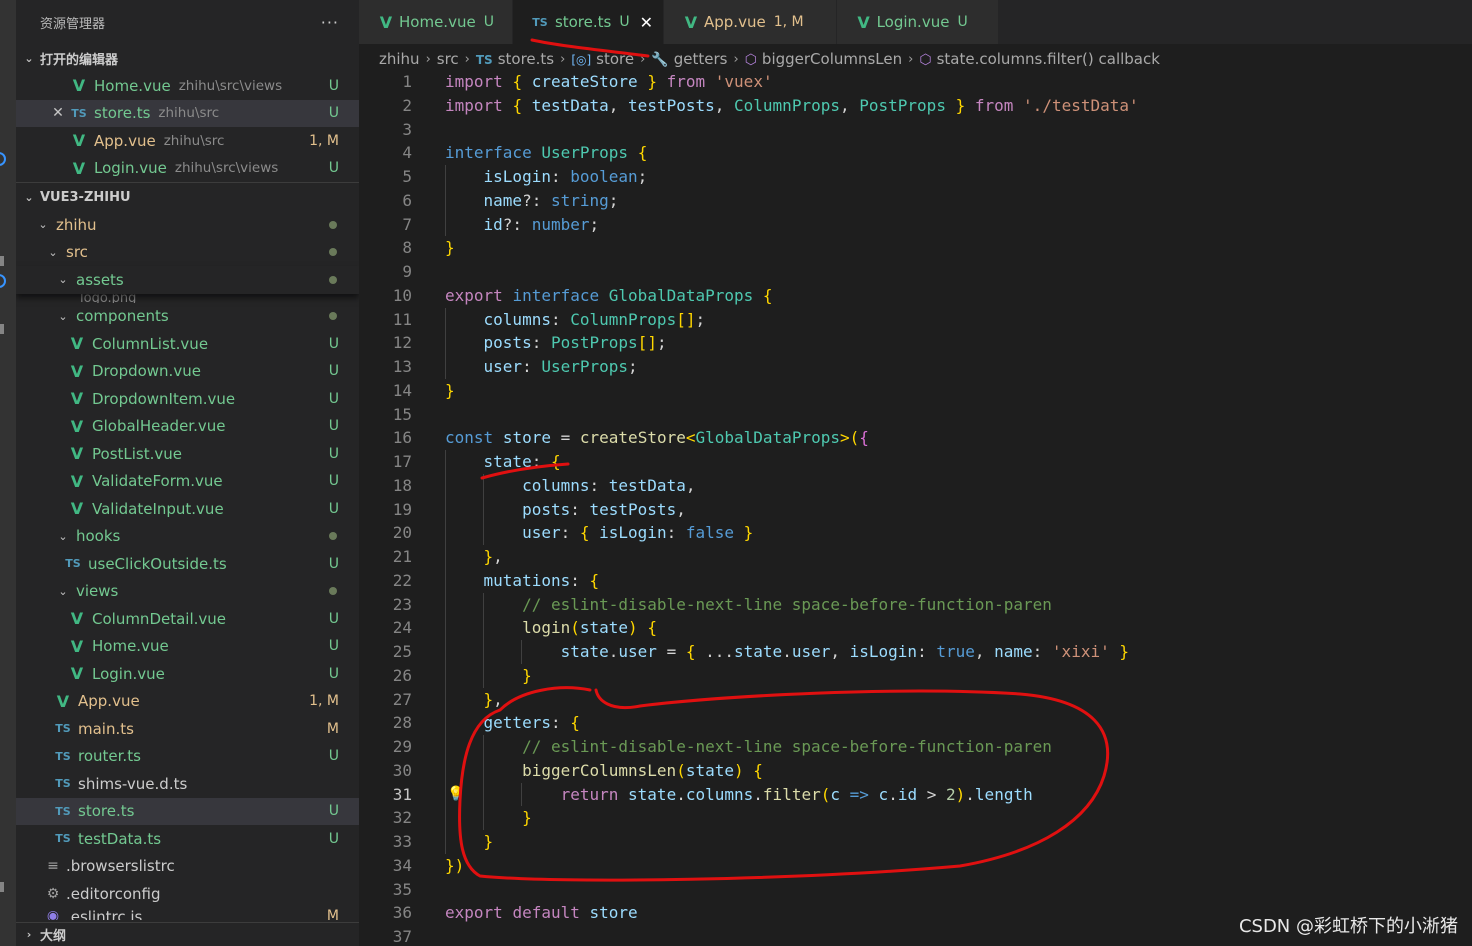 Image resolution: width=1472 pixels, height=946 pixels. I want to click on line-number: 6, so click(407, 200).